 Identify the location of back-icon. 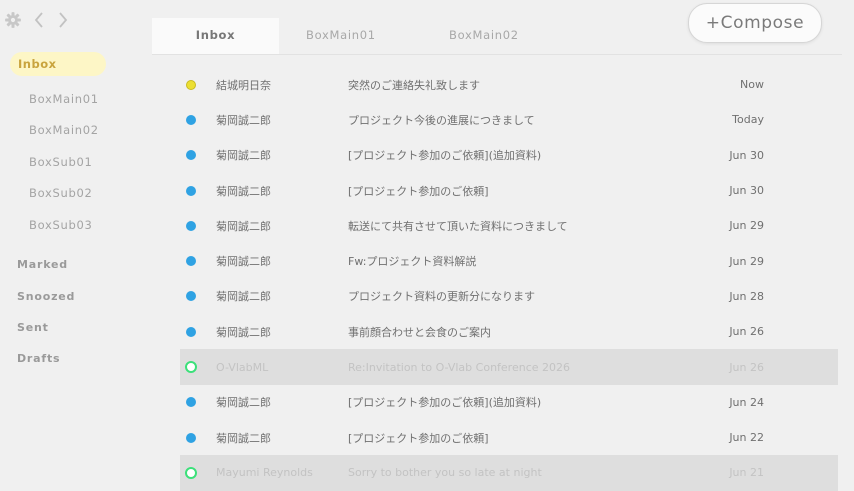
(39, 20).